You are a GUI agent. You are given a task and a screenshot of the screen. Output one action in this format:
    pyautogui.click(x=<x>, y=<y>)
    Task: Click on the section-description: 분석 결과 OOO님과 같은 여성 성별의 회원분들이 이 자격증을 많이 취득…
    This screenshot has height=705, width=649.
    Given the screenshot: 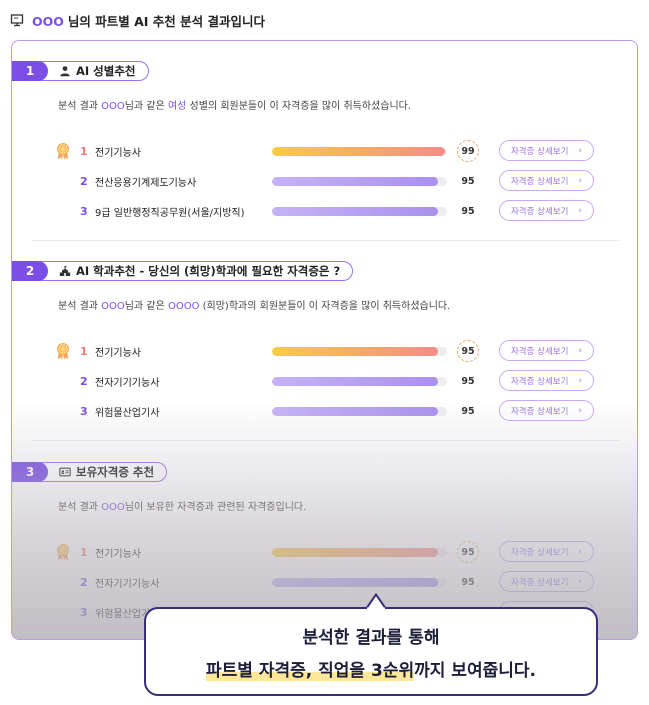 What is the action you would take?
    pyautogui.click(x=235, y=106)
    